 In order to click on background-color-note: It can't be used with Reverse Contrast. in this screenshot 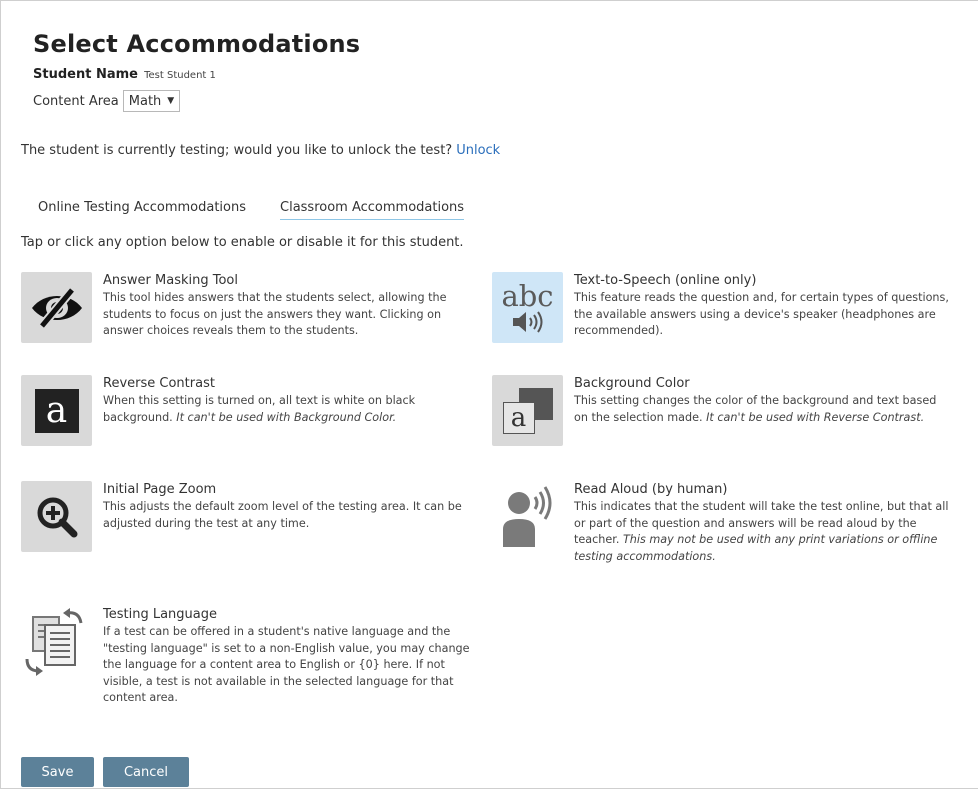, I will do `click(815, 417)`.